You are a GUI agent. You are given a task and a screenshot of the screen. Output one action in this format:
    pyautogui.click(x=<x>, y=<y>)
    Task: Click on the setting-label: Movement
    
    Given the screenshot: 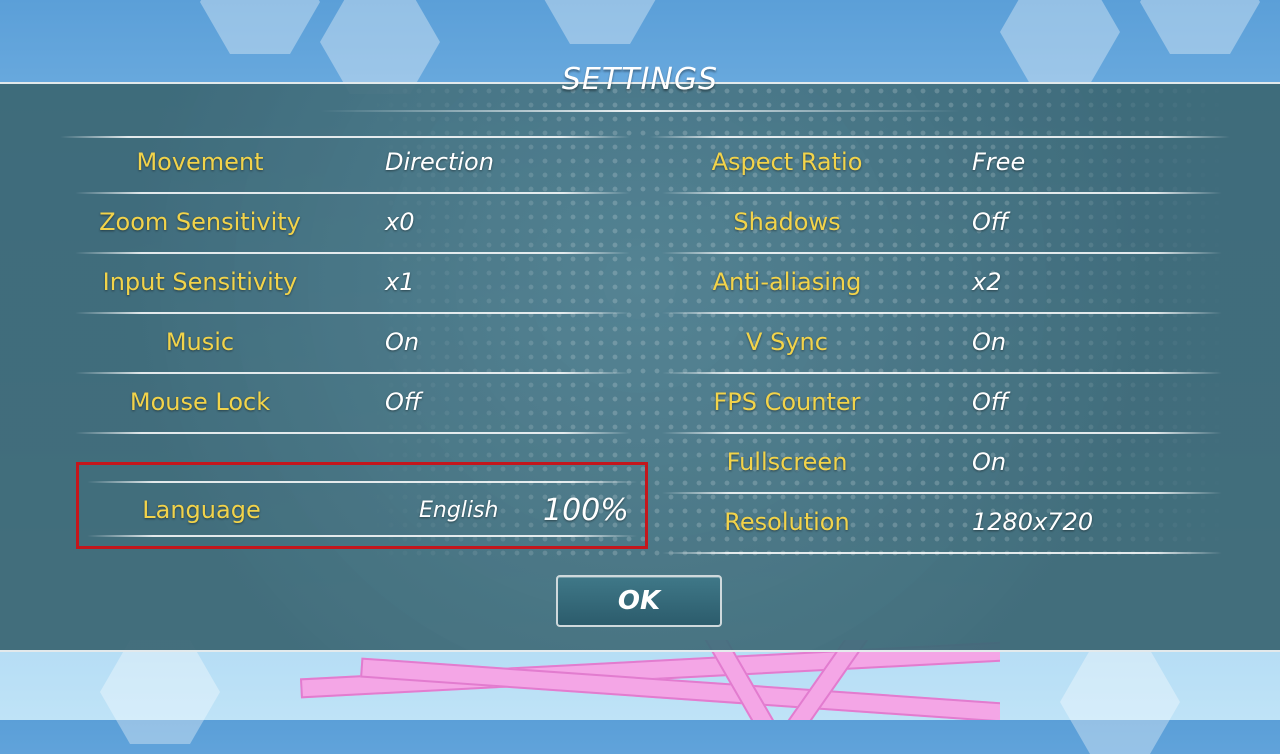 What is the action you would take?
    pyautogui.click(x=200, y=162)
    